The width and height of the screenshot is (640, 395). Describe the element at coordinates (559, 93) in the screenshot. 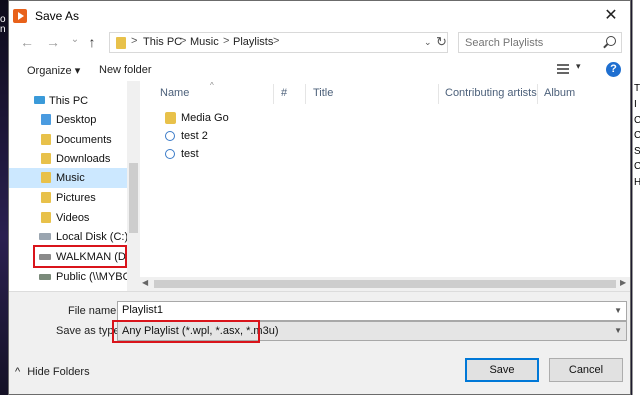

I see `column-header-album: Album` at that location.